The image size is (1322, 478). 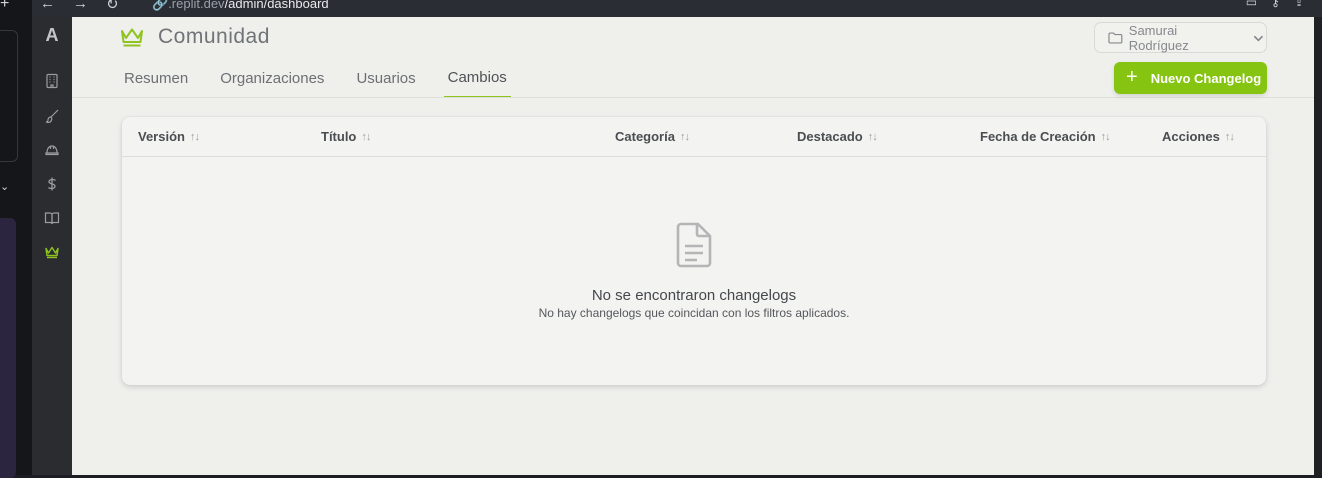 What do you see at coordinates (1206, 78) in the screenshot?
I see `new-changelog-label: Nuevo Changelog` at bounding box center [1206, 78].